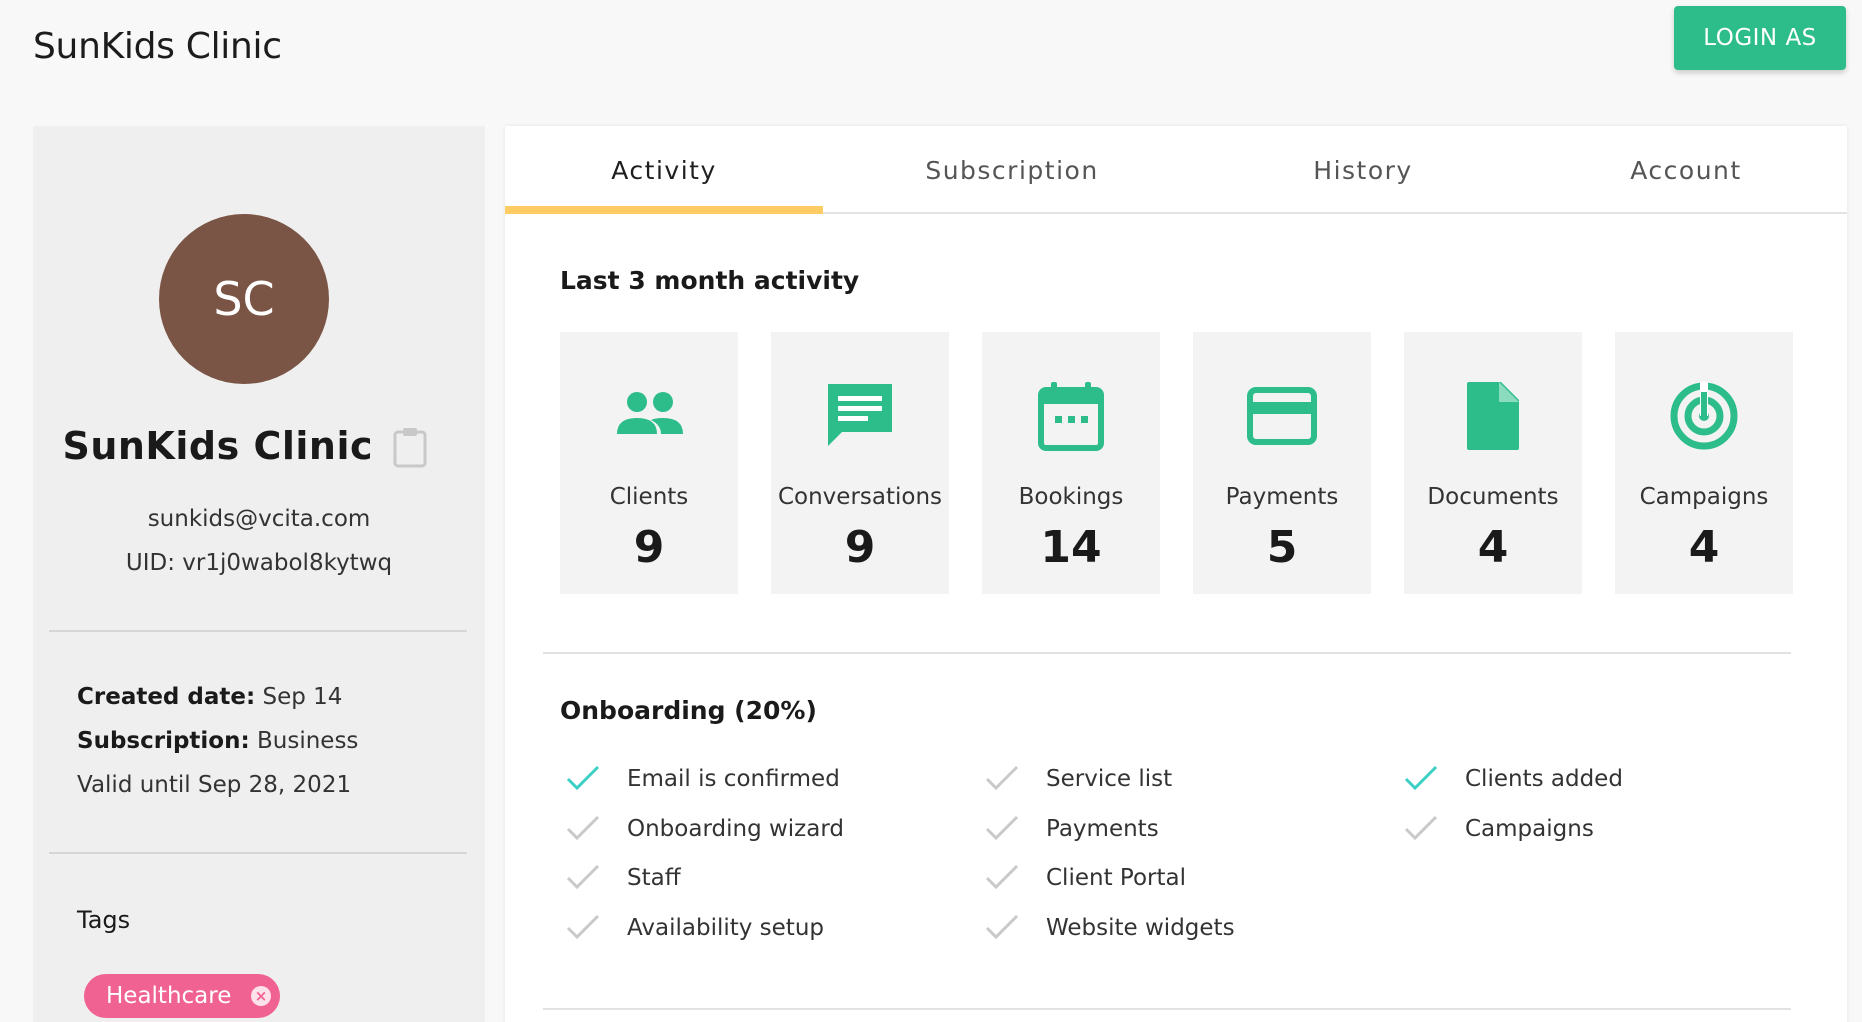 The width and height of the screenshot is (1862, 1022). What do you see at coordinates (1071, 497) in the screenshot?
I see `stat-label: Bookings` at bounding box center [1071, 497].